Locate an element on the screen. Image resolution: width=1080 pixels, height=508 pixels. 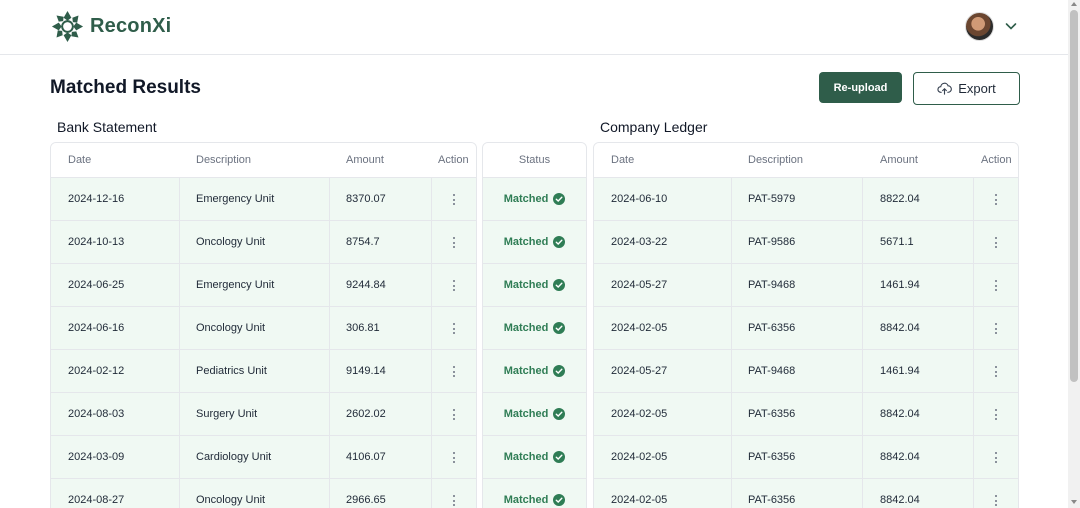
table-row: 2024-02-12 Pediatrics Unit 9149.14 is located at coordinates (263, 371).